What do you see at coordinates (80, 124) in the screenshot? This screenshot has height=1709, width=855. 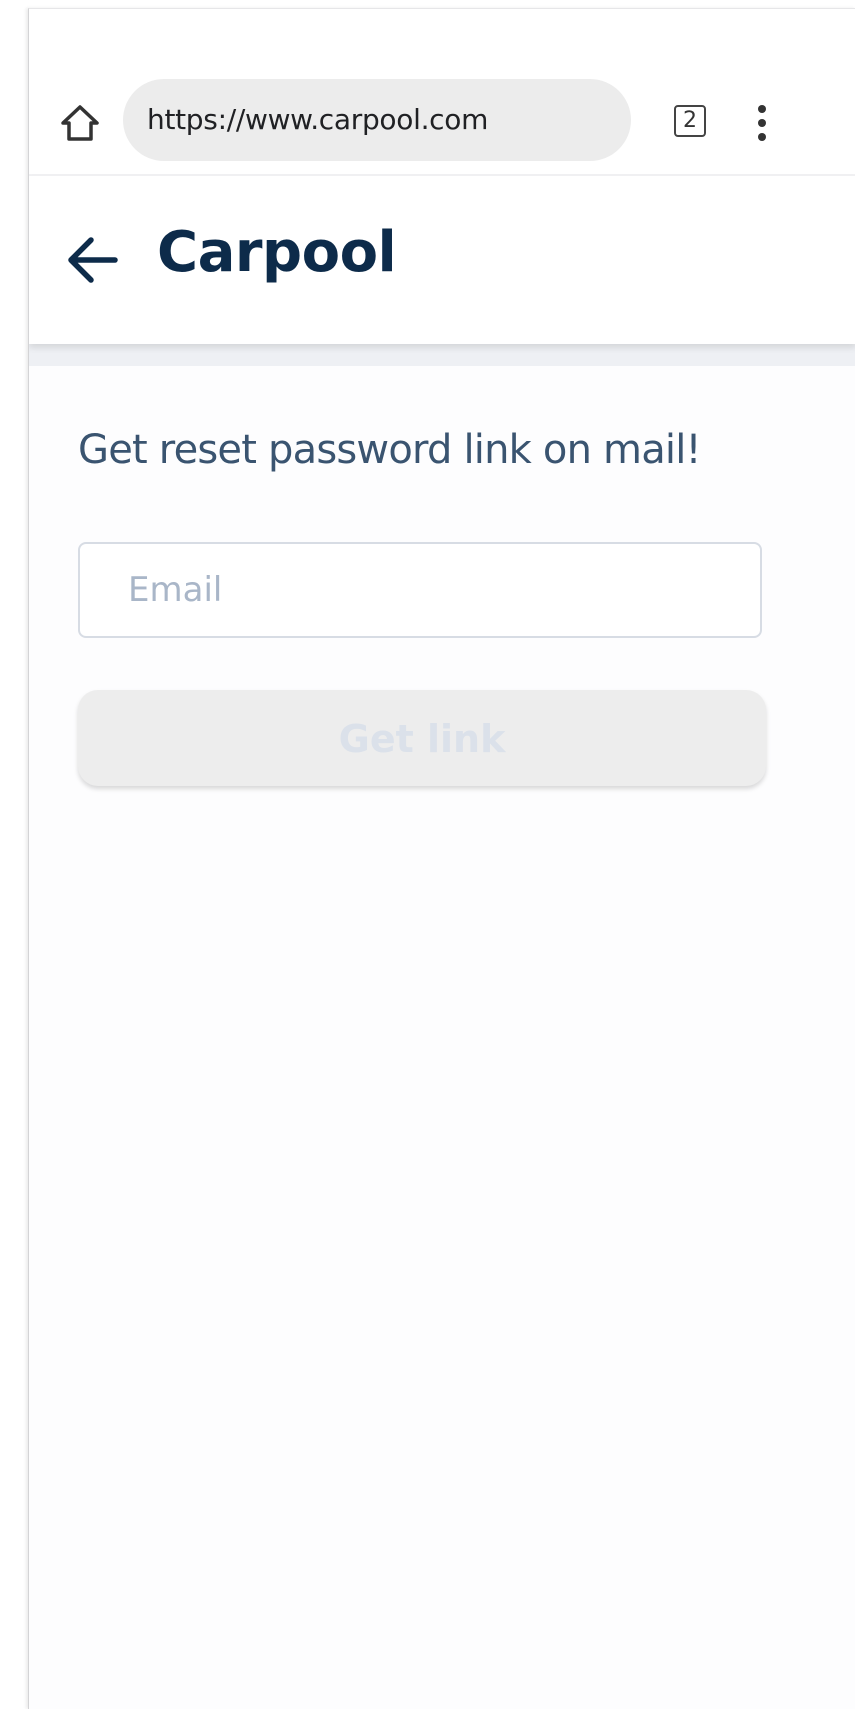 I see `home-icon` at bounding box center [80, 124].